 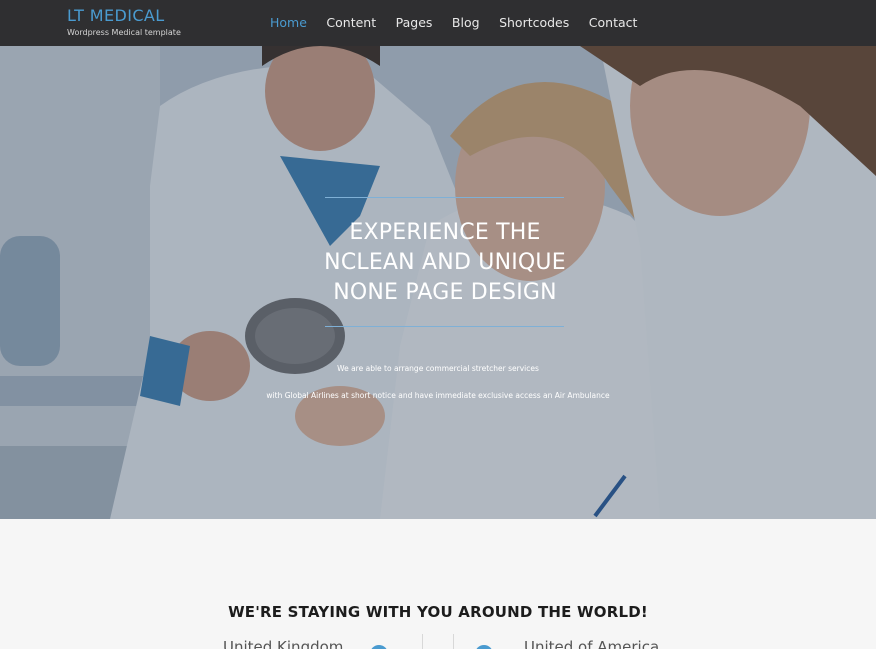 I want to click on nav-item-pages: Pages, so click(x=414, y=22).